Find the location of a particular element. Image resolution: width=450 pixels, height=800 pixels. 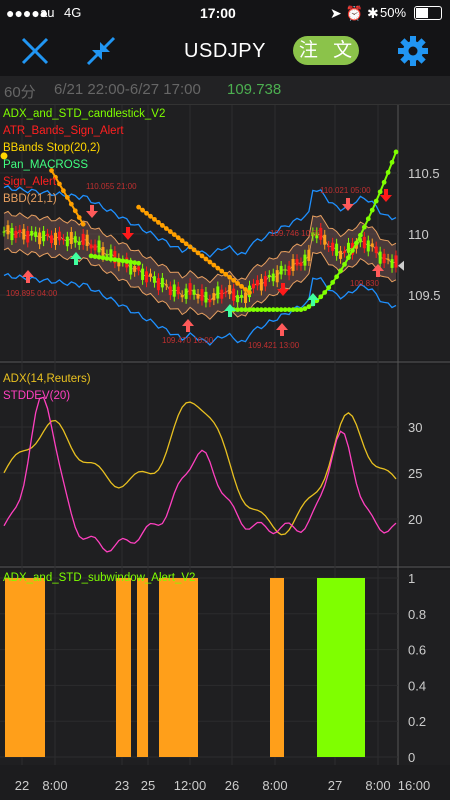

time-tick-label: 27 is located at coordinates (335, 785).